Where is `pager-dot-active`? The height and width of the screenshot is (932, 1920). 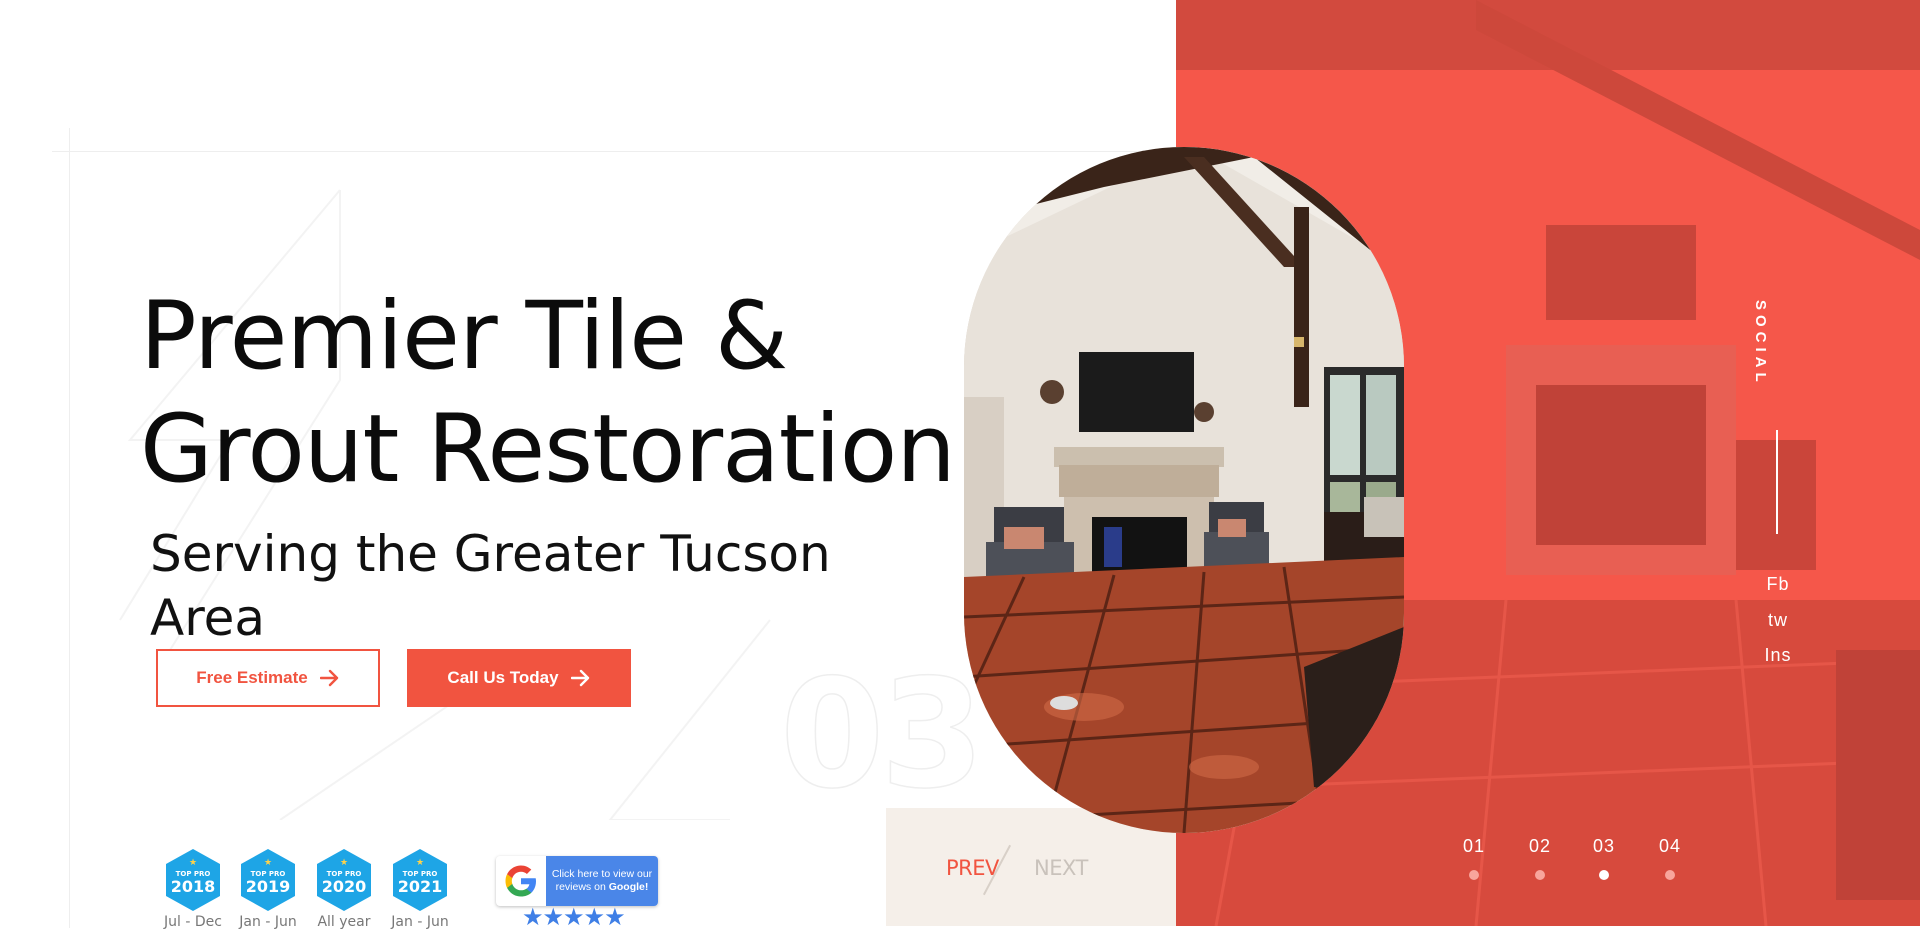 pager-dot-active is located at coordinates (1604, 875).